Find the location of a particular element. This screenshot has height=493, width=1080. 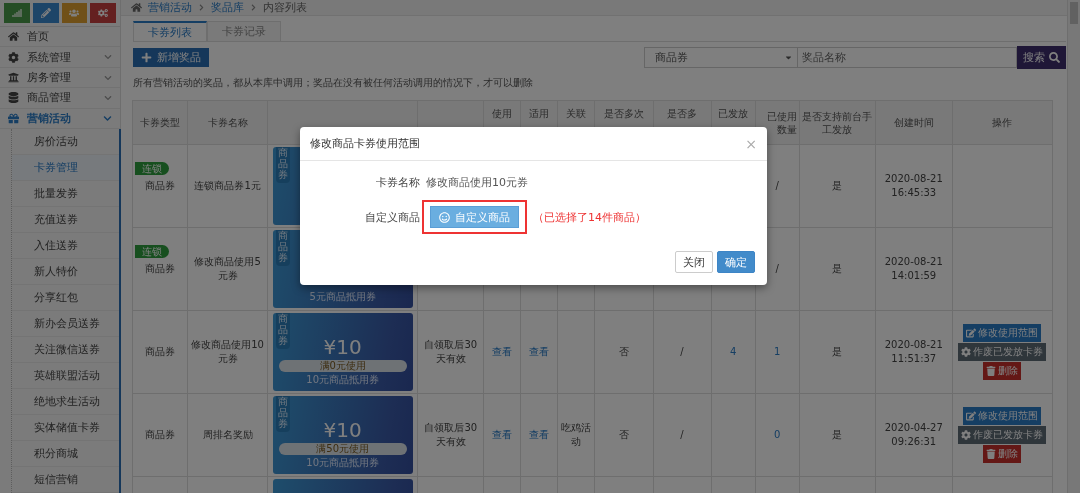

chain-badge: 连锁 is located at coordinates (152, 168).